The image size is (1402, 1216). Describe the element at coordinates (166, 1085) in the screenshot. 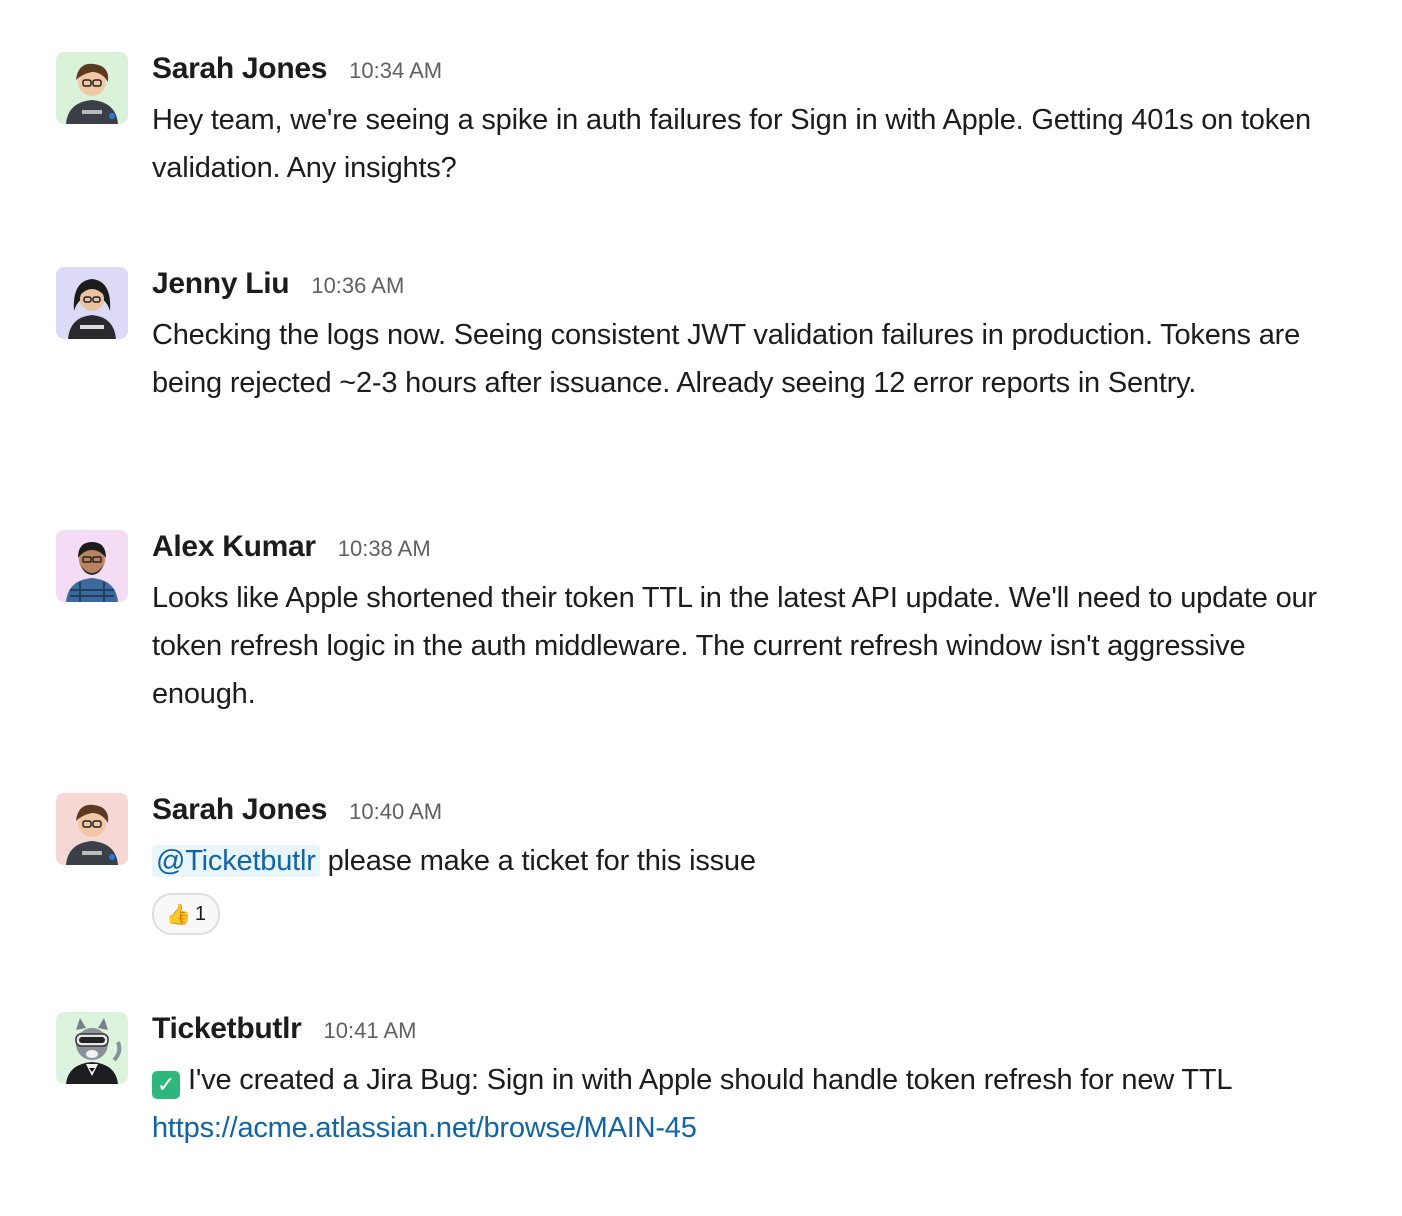

I see `check-mark-icon: ✓` at that location.